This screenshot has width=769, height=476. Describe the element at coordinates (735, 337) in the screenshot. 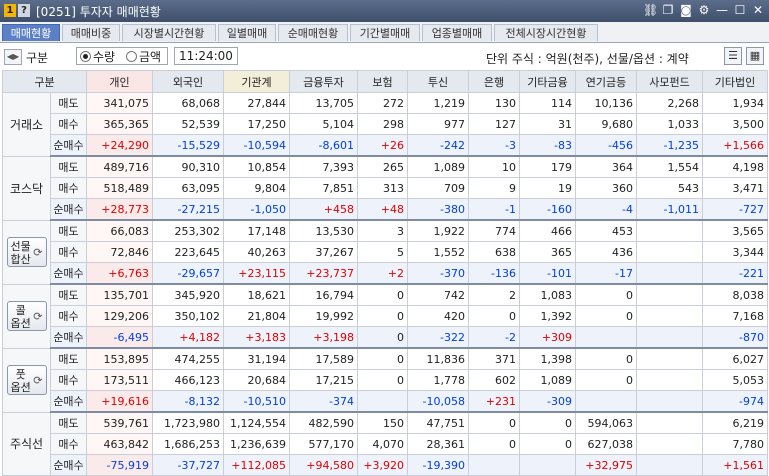

I see `value-cell: -870` at that location.